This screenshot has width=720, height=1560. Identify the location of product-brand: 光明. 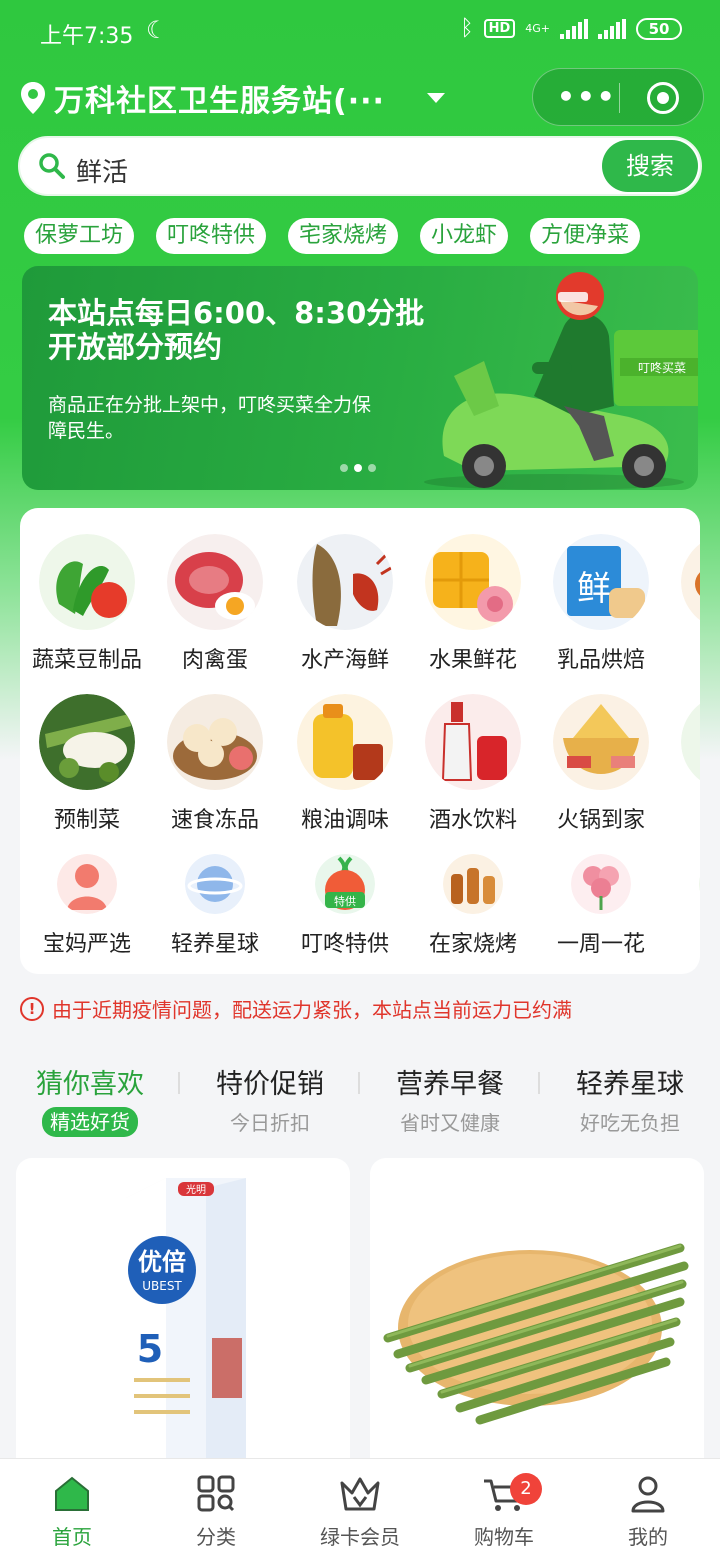
(196, 1189).